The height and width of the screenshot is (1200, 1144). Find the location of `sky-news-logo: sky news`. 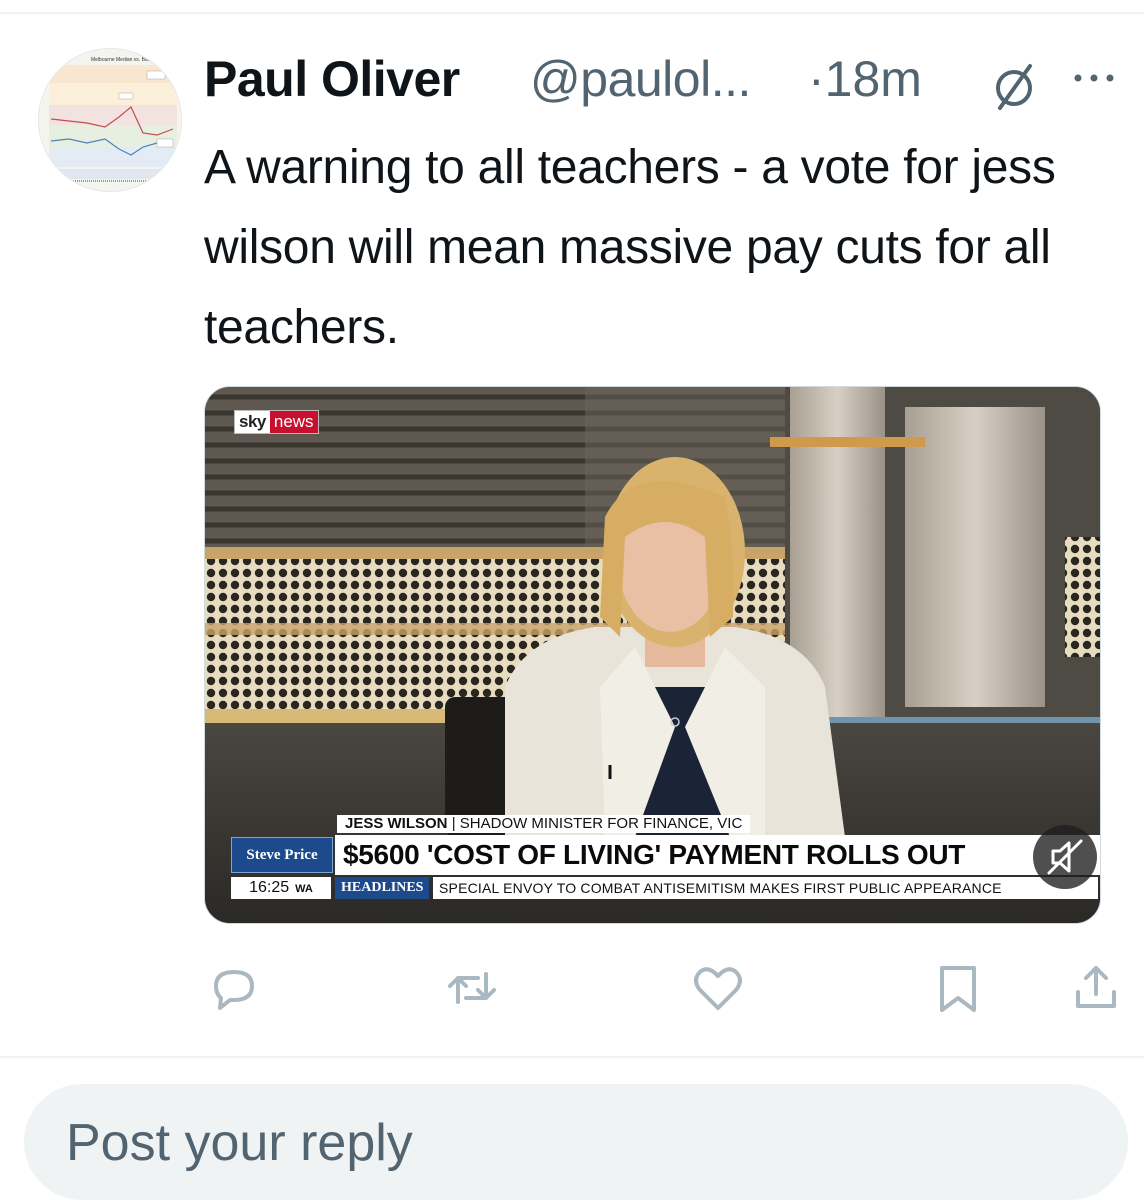

sky-news-logo: sky news is located at coordinates (276, 422).